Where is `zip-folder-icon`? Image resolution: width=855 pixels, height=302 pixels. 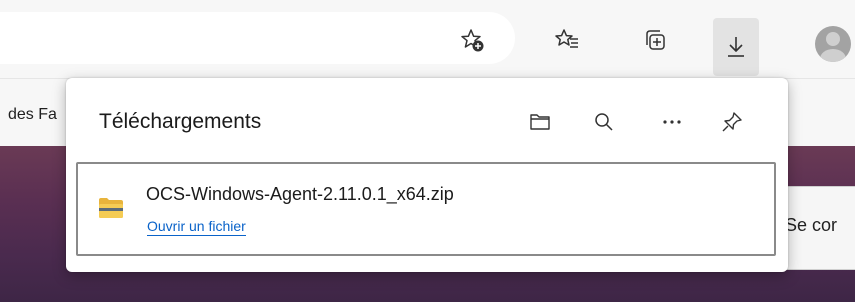
zip-folder-icon is located at coordinates (111, 208).